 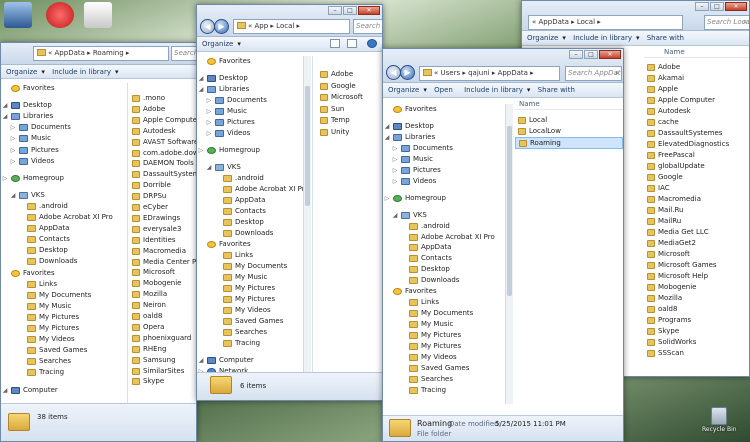 What do you see at coordinates (162, 262) in the screenshot?
I see `list-item: Media Center Progr` at bounding box center [162, 262].